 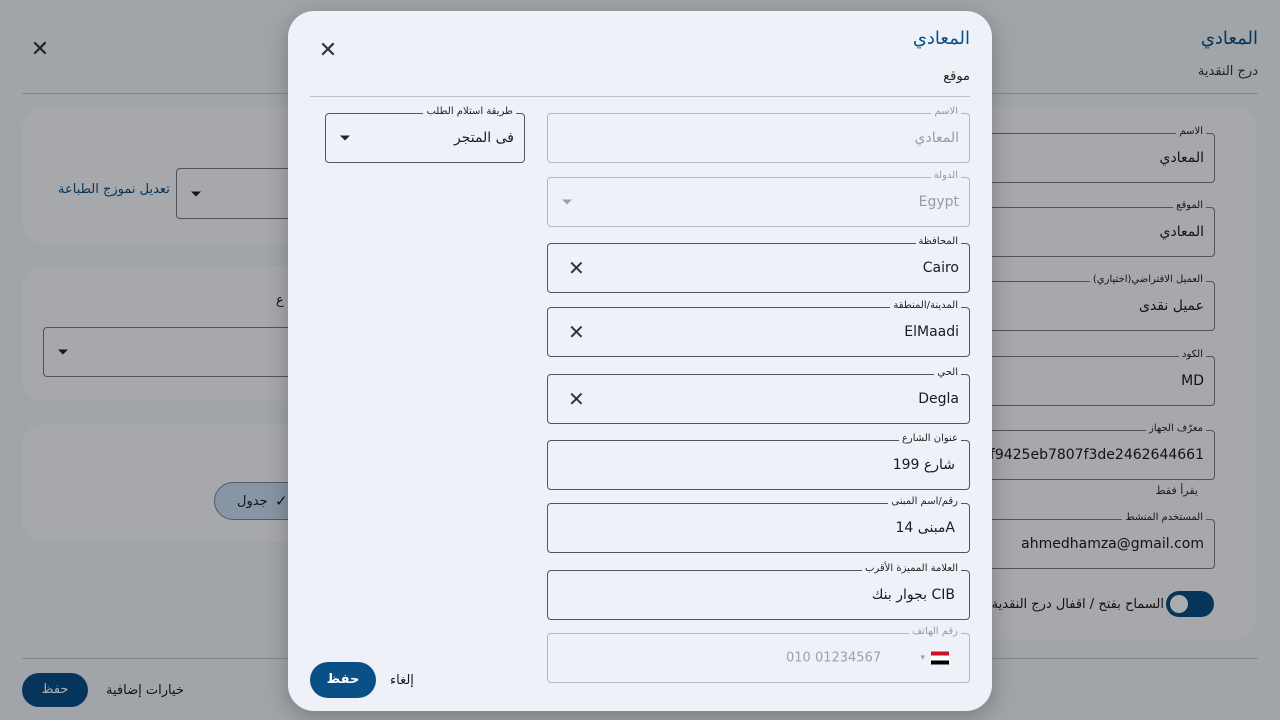 What do you see at coordinates (758, 328) in the screenshot?
I see `city-field: المدينة/المنطقة ElMaadi ✕` at bounding box center [758, 328].